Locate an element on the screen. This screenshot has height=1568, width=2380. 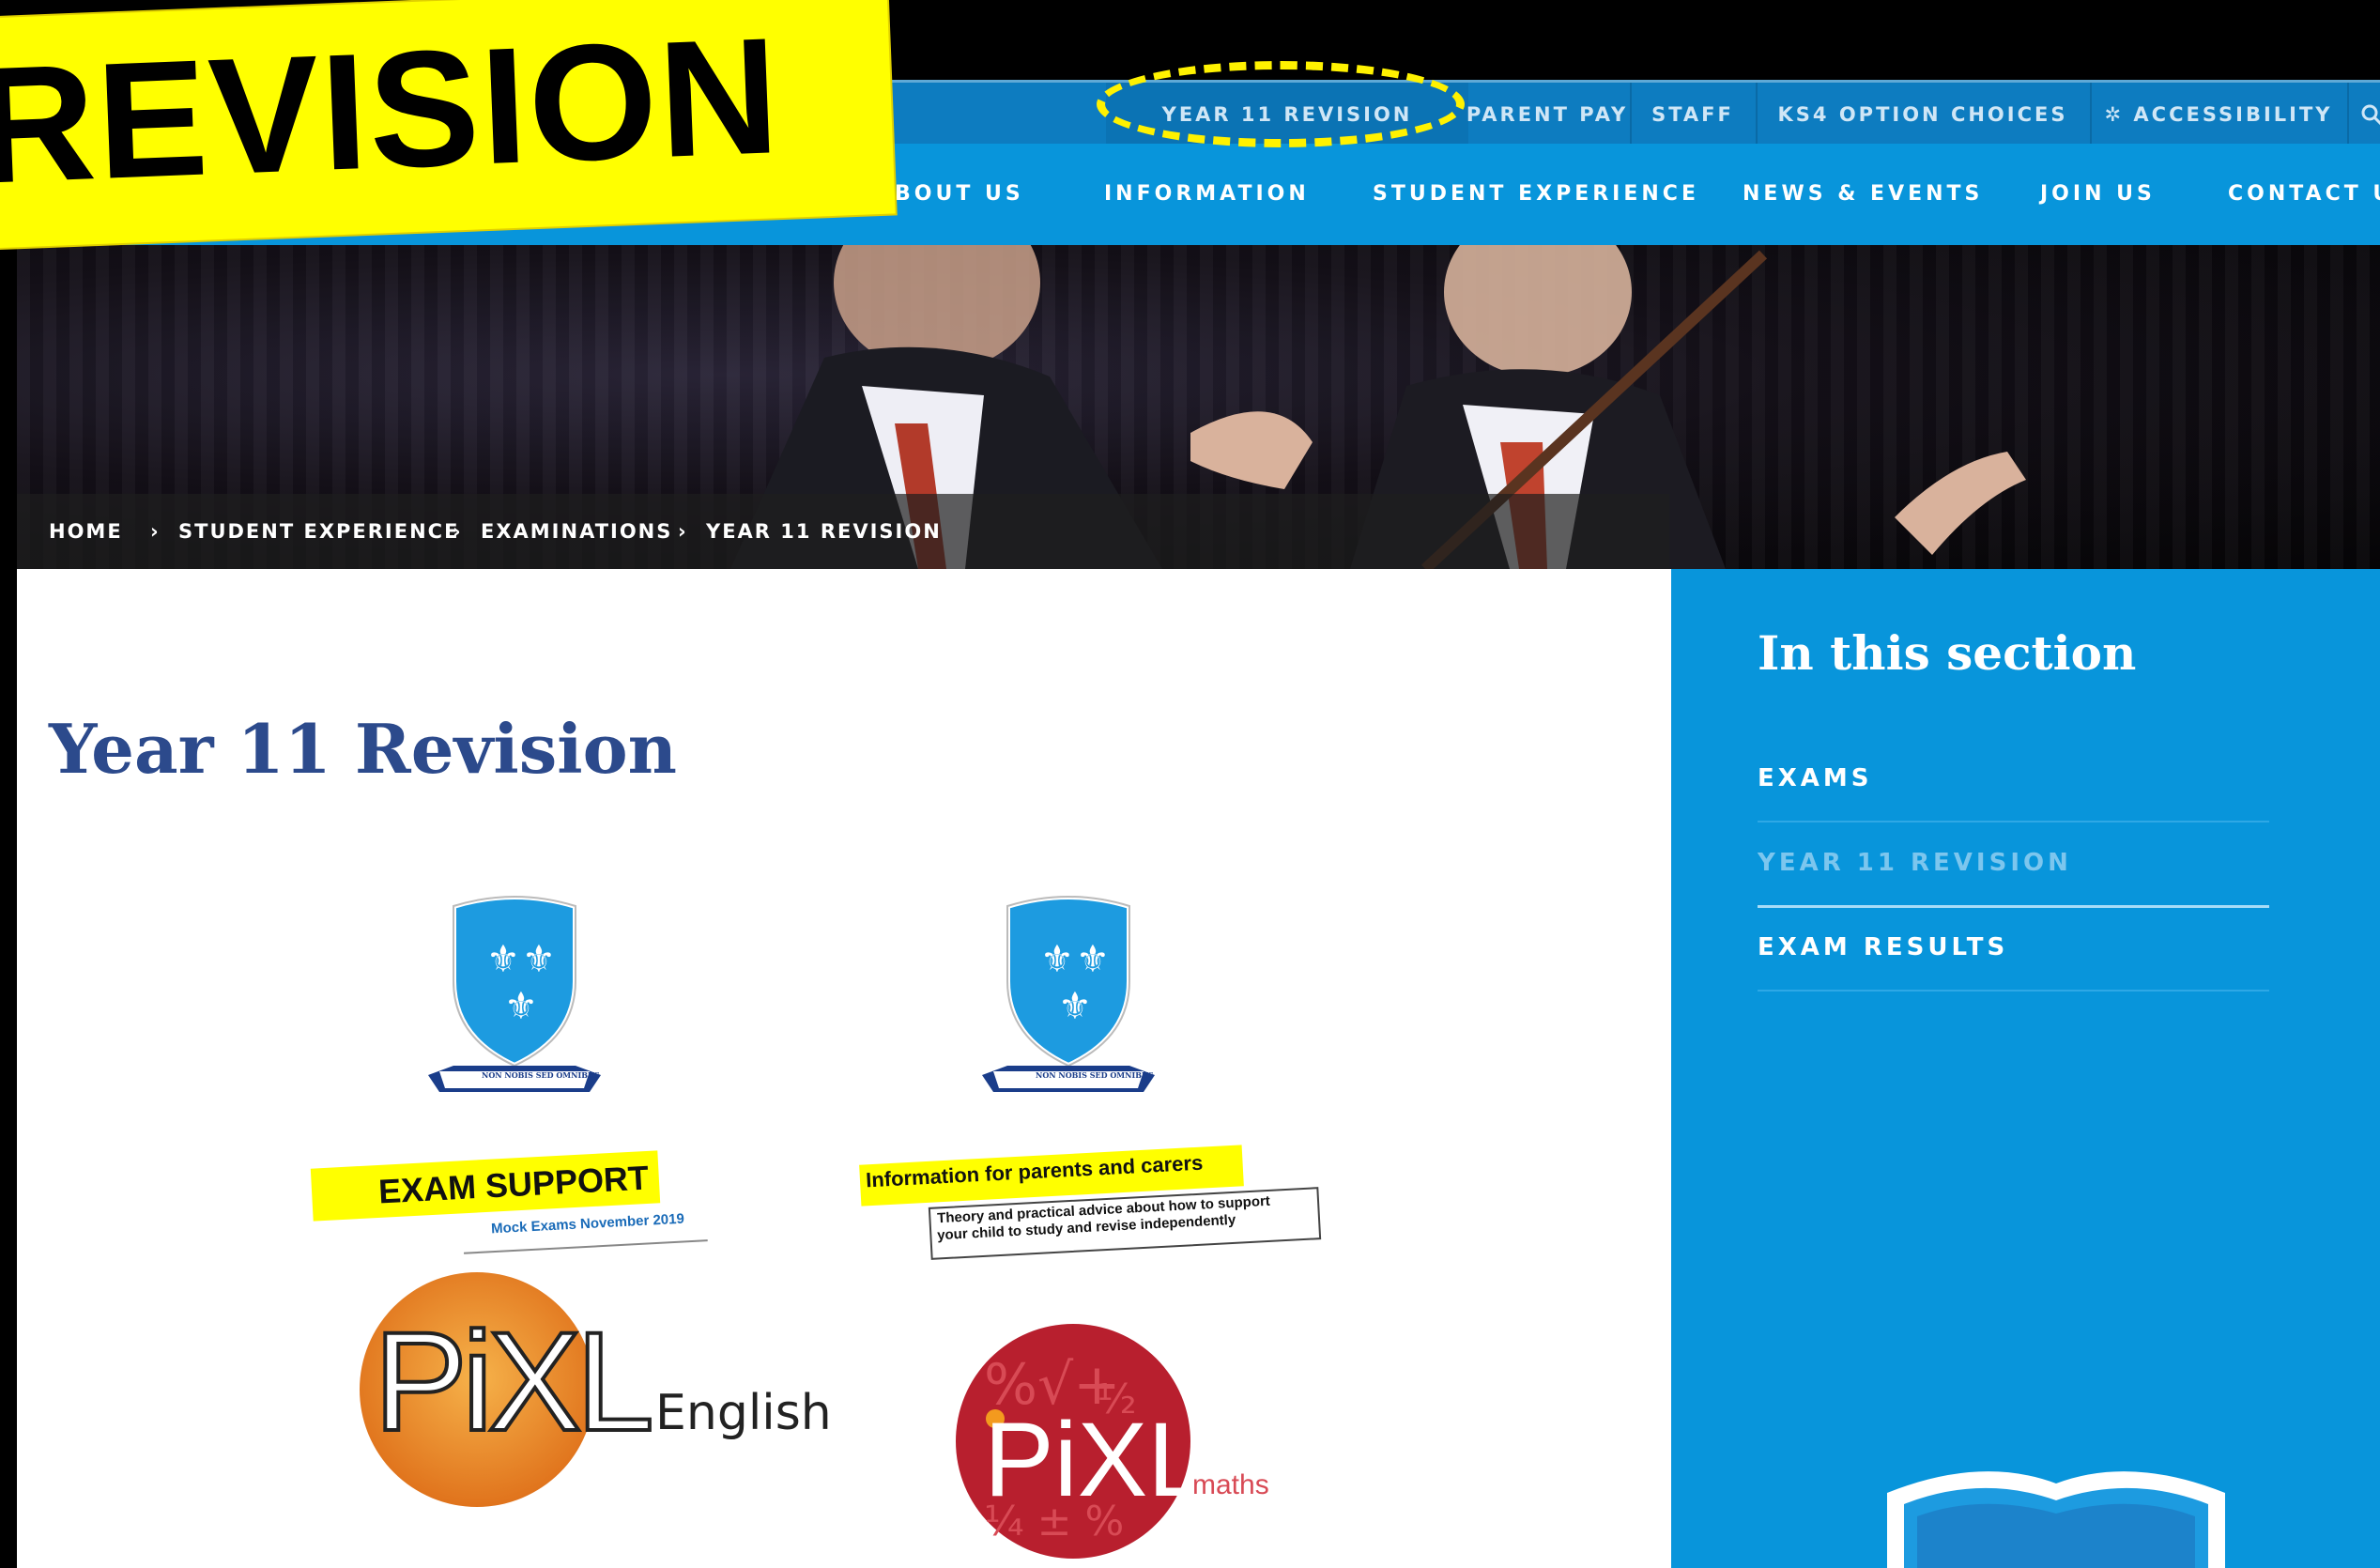
gear-icon: ✲ is located at coordinates (2114, 115).